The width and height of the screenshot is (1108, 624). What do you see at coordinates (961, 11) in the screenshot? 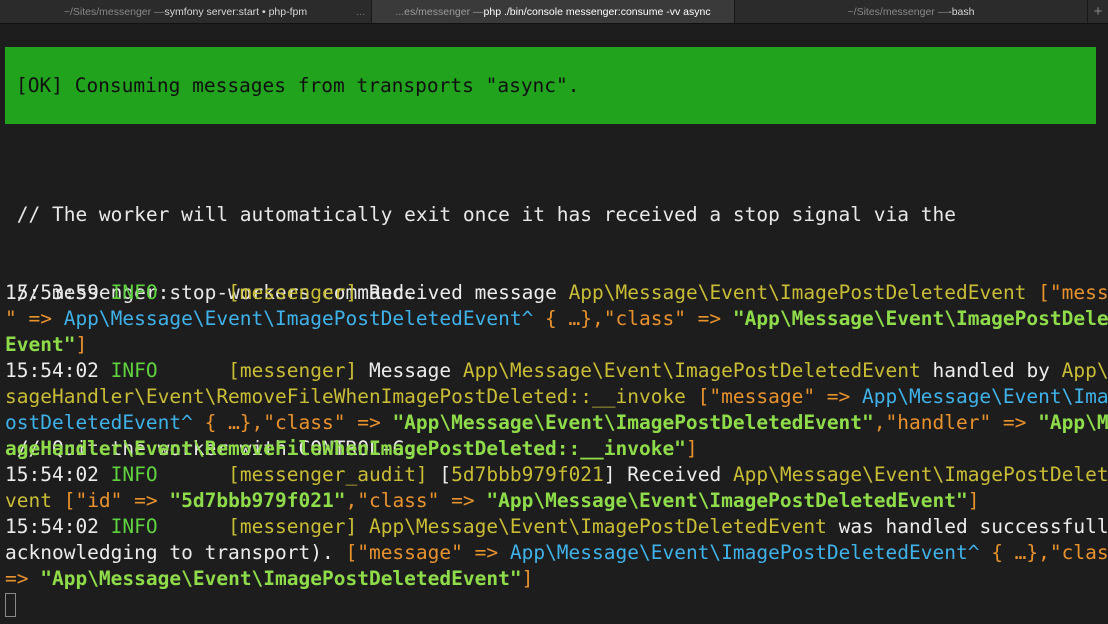
I see `tab-command: -bash` at bounding box center [961, 11].